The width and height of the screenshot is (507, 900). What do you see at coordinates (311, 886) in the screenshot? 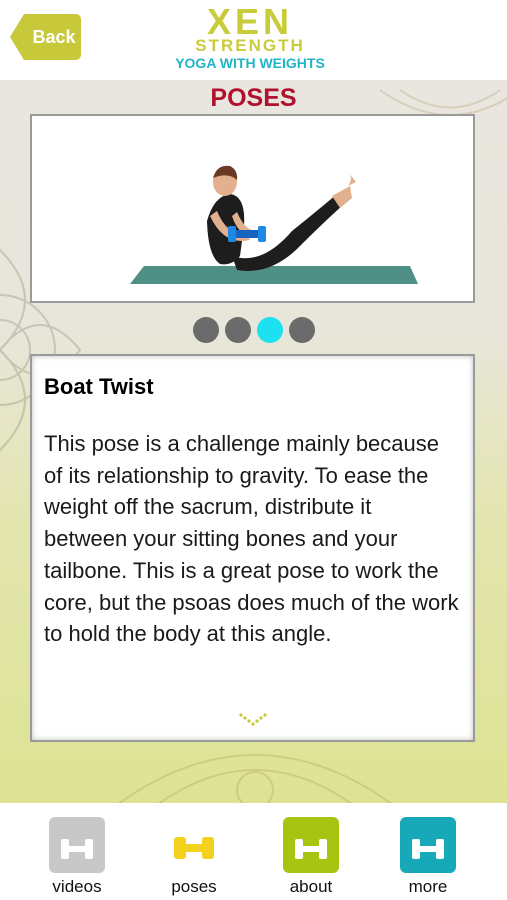
I see `tab-about-label: about` at bounding box center [311, 886].